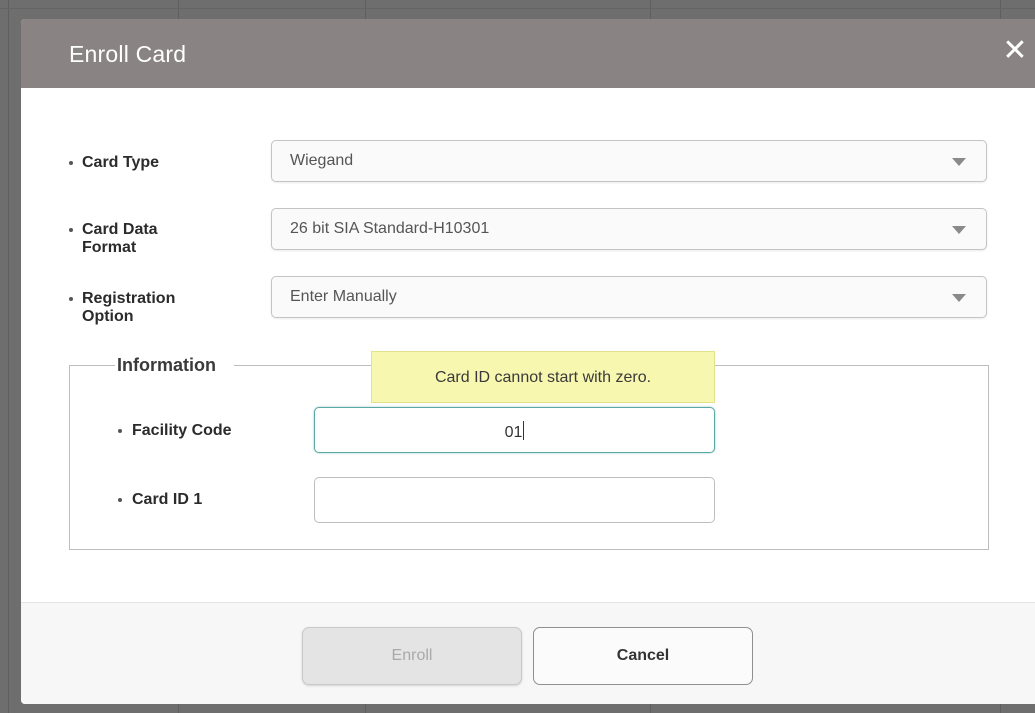  What do you see at coordinates (412, 656) in the screenshot?
I see `enroll-button: Enroll` at bounding box center [412, 656].